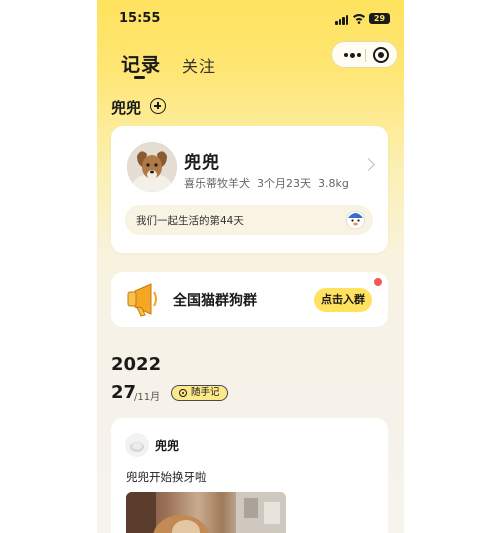 This screenshot has width=500, height=533. What do you see at coordinates (217, 183) in the screenshot?
I see `pet-breed: 喜乐蒂牧羊犬` at bounding box center [217, 183].